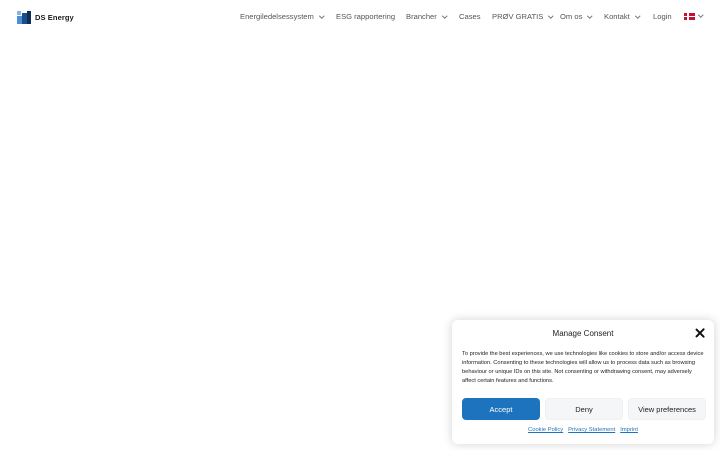 The width and height of the screenshot is (720, 450). I want to click on nav-label: PRØV GRATIS, so click(518, 16).